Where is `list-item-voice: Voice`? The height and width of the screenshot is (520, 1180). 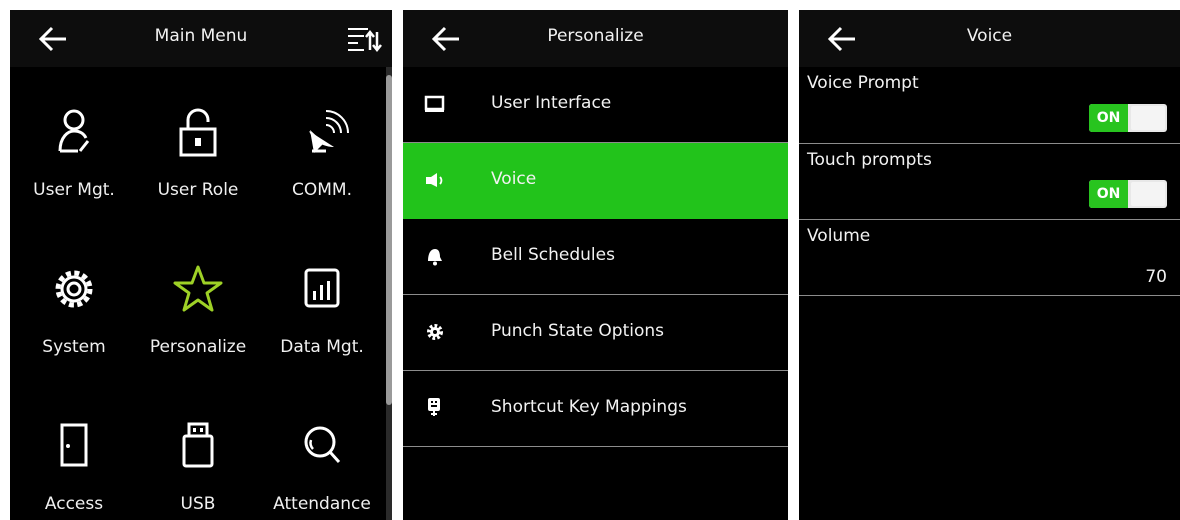 list-item-voice: Voice is located at coordinates (595, 181).